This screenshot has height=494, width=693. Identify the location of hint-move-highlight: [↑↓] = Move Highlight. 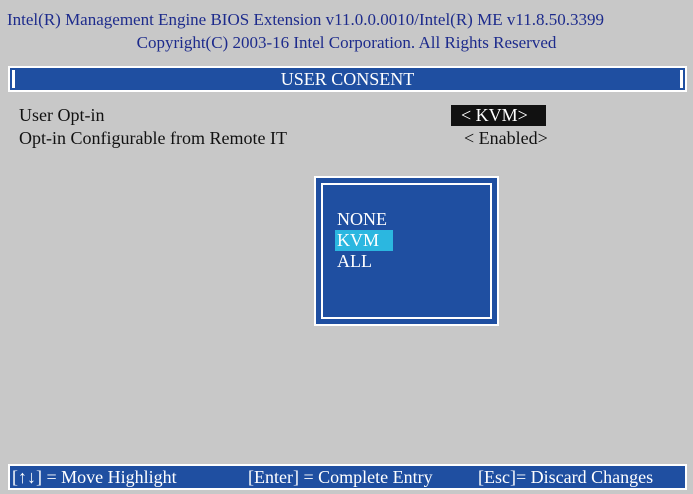
(94, 477).